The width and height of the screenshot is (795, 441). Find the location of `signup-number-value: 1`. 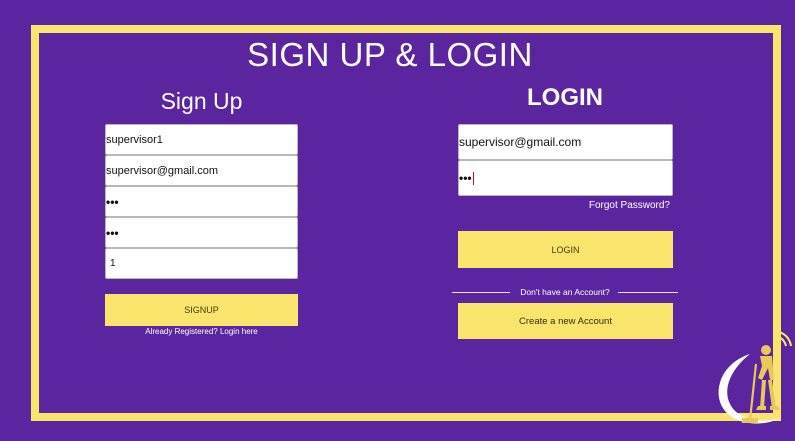

signup-number-value: 1 is located at coordinates (113, 263).